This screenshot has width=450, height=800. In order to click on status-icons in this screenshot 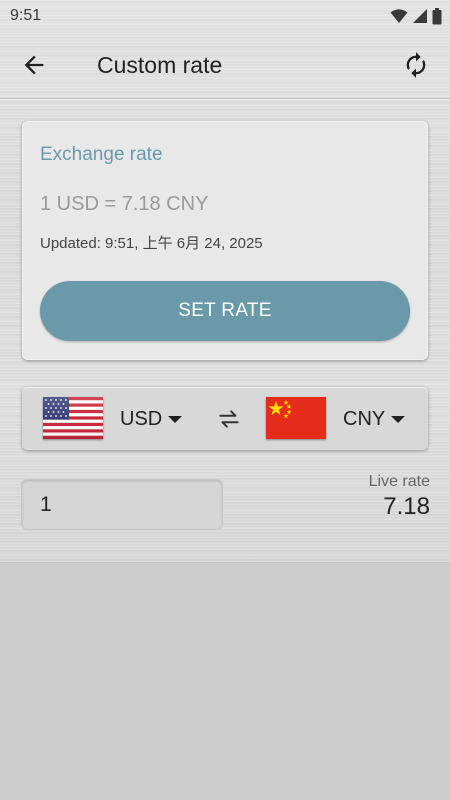, I will do `click(416, 16)`.